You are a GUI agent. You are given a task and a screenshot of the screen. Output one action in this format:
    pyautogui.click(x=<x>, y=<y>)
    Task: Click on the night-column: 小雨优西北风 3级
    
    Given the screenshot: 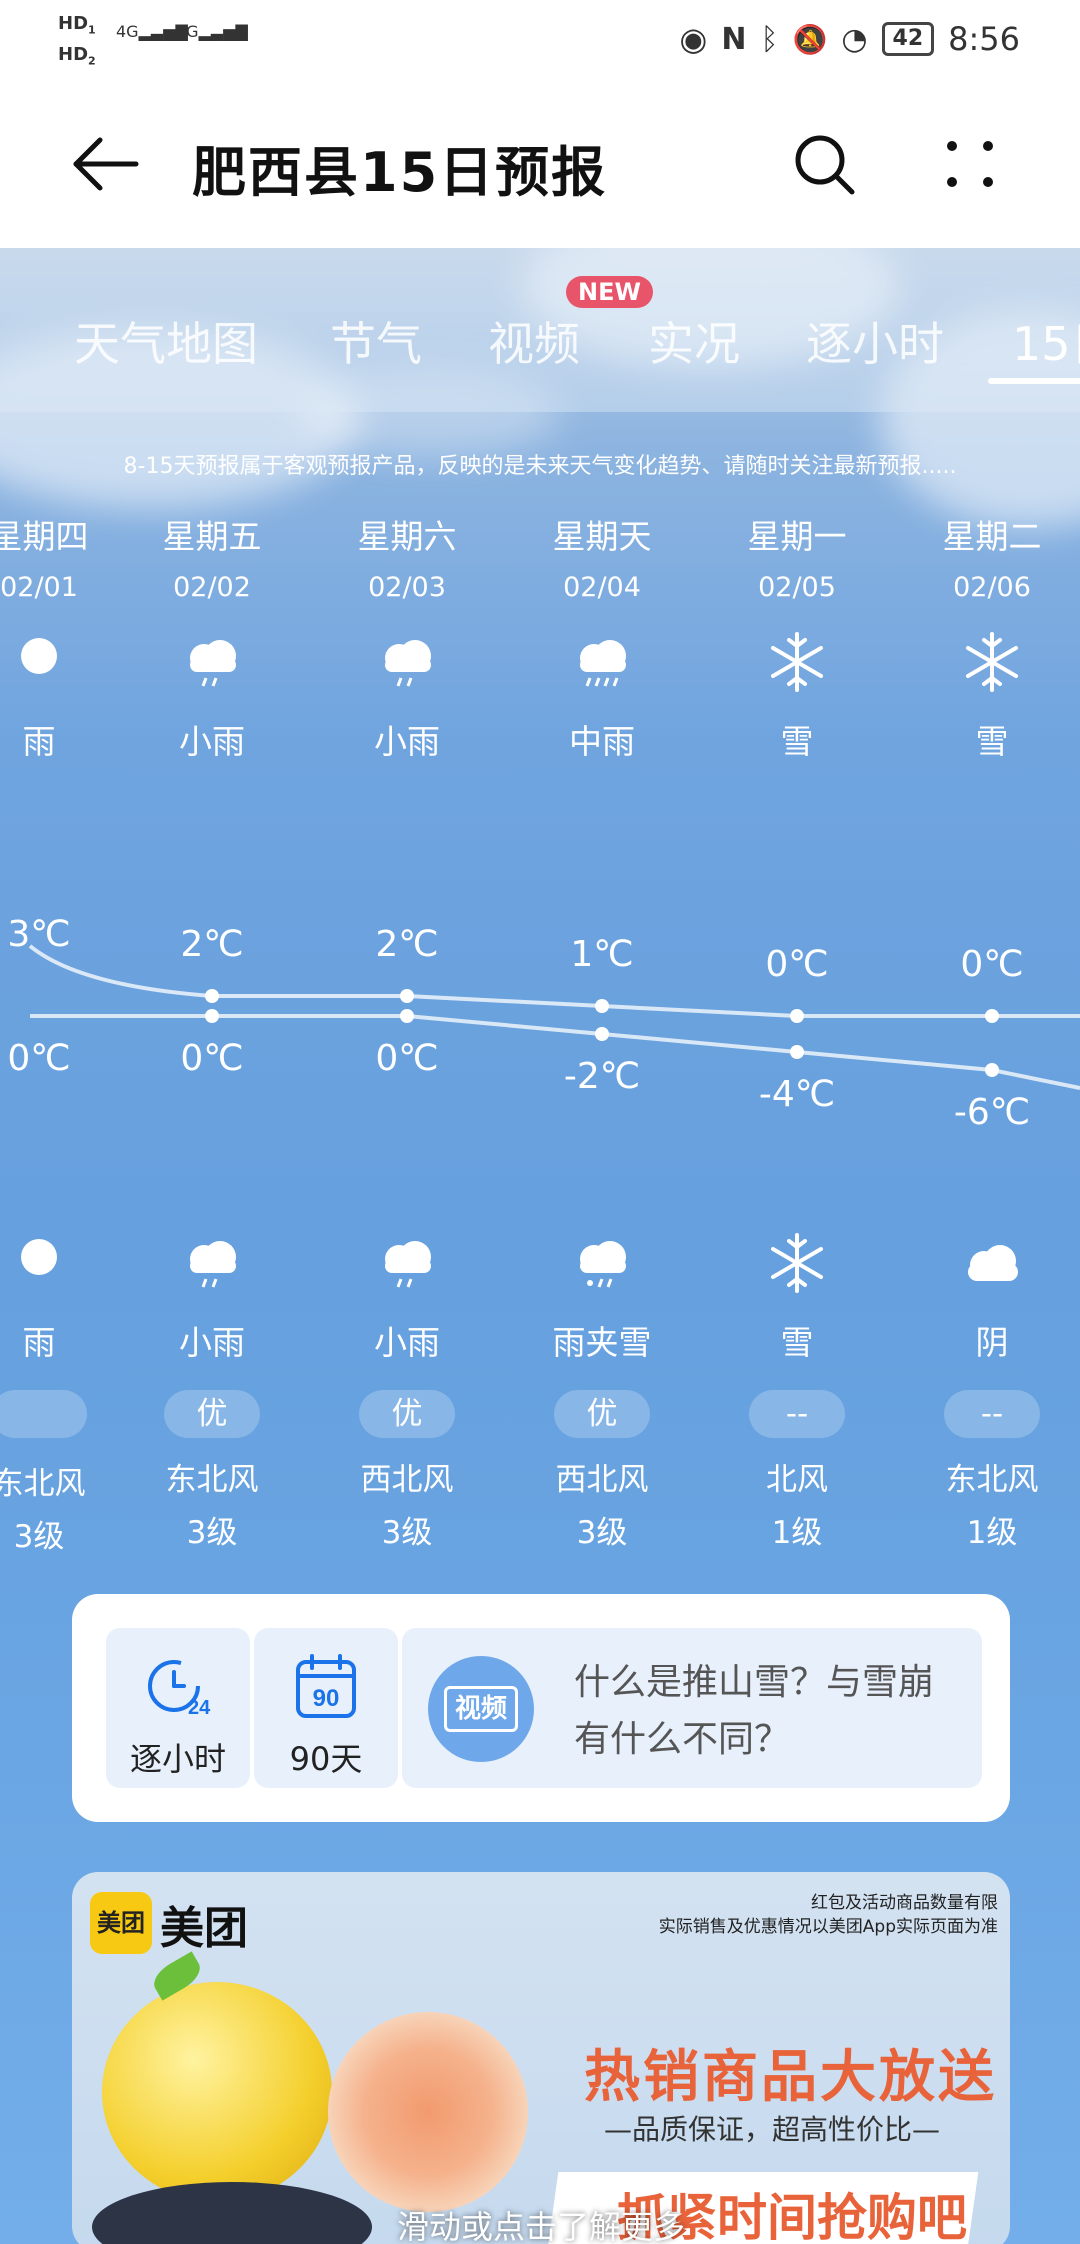 What is the action you would take?
    pyautogui.click(x=407, y=1390)
    